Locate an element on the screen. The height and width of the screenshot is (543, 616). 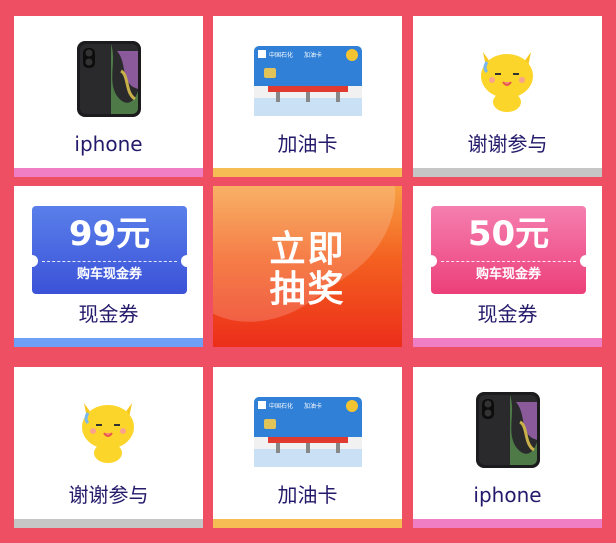
coupon-50: 50元 购车现金券 is located at coordinates (508, 250).